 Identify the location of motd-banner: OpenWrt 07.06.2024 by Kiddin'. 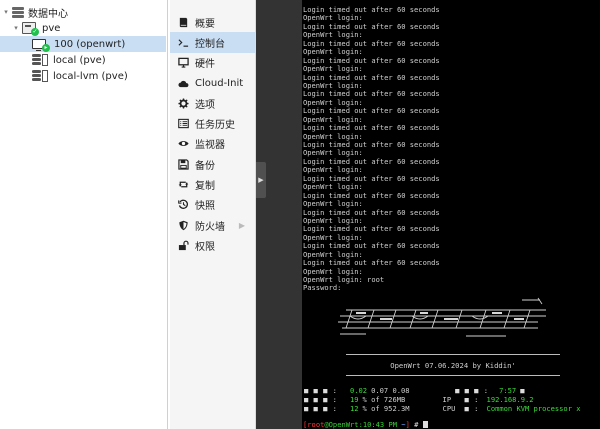
(453, 365).